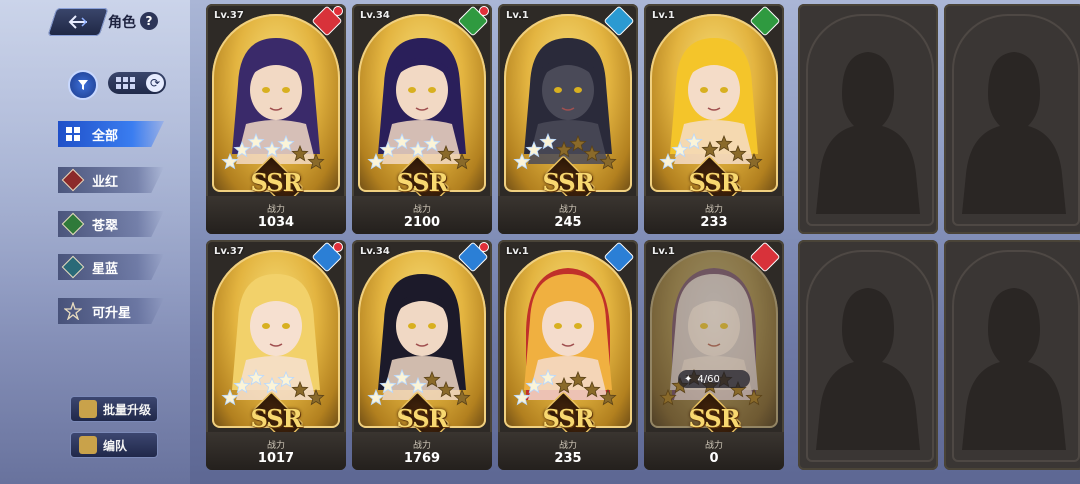 This screenshot has height=484, width=1080. I want to click on category-label: 星蓝, so click(105, 269).